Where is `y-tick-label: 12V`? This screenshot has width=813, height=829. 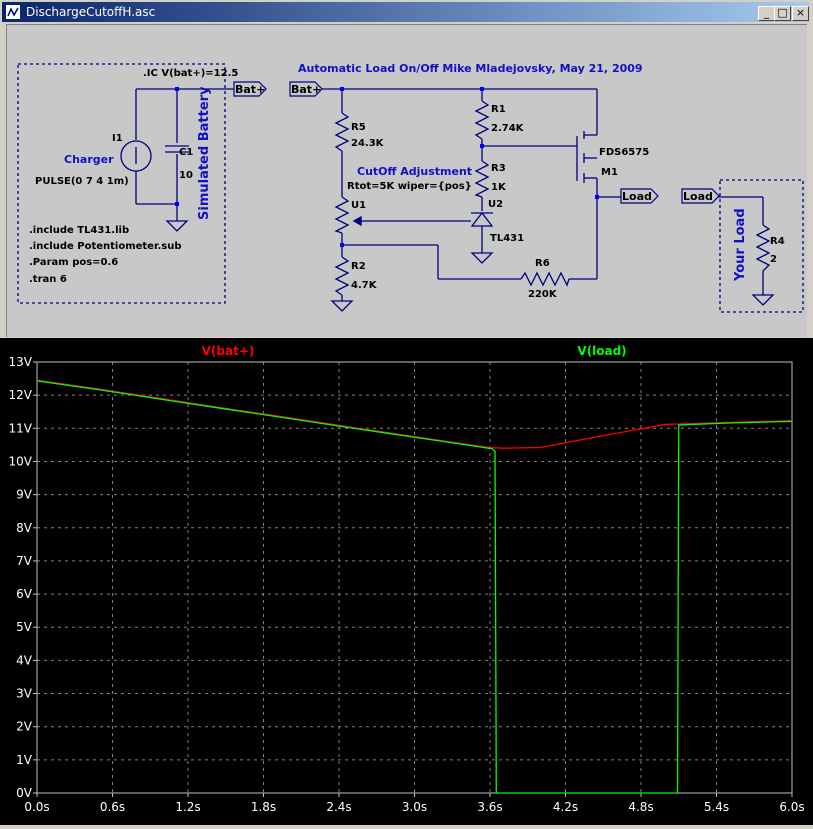 y-tick-label: 12V is located at coordinates (21, 395).